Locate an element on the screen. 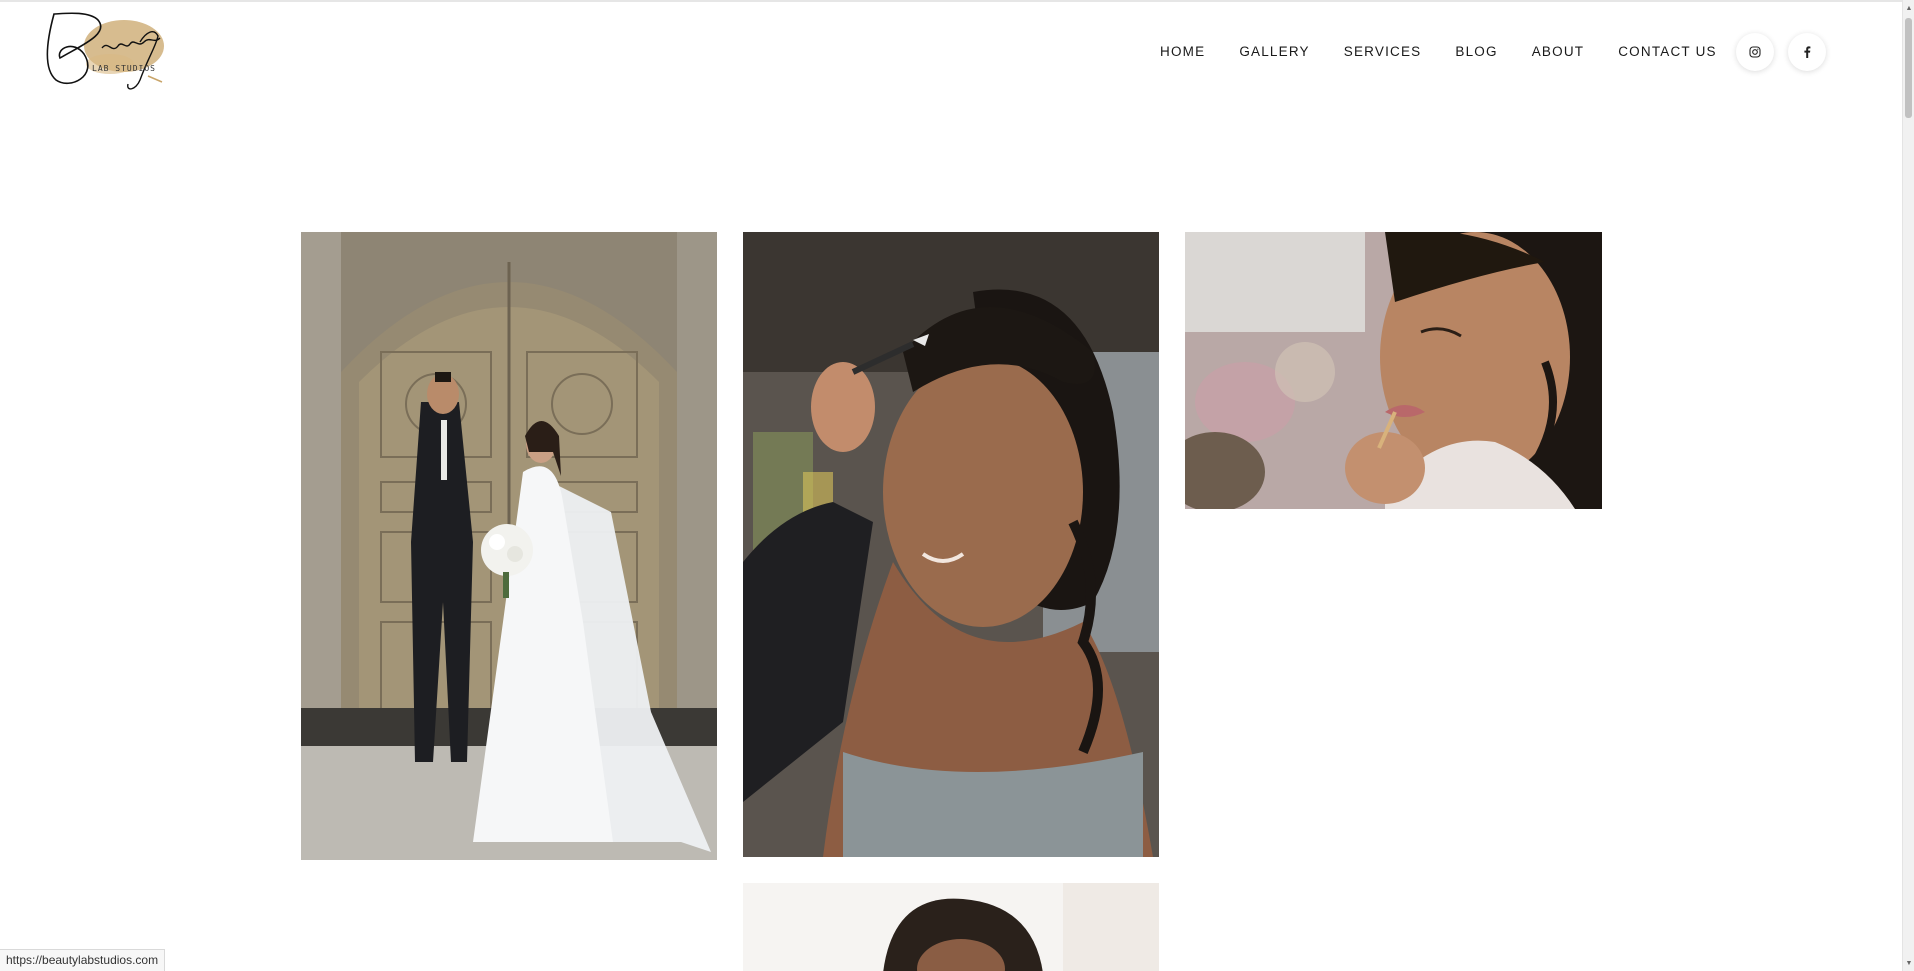  gallery-image-wedding-couple is located at coordinates (509, 546).